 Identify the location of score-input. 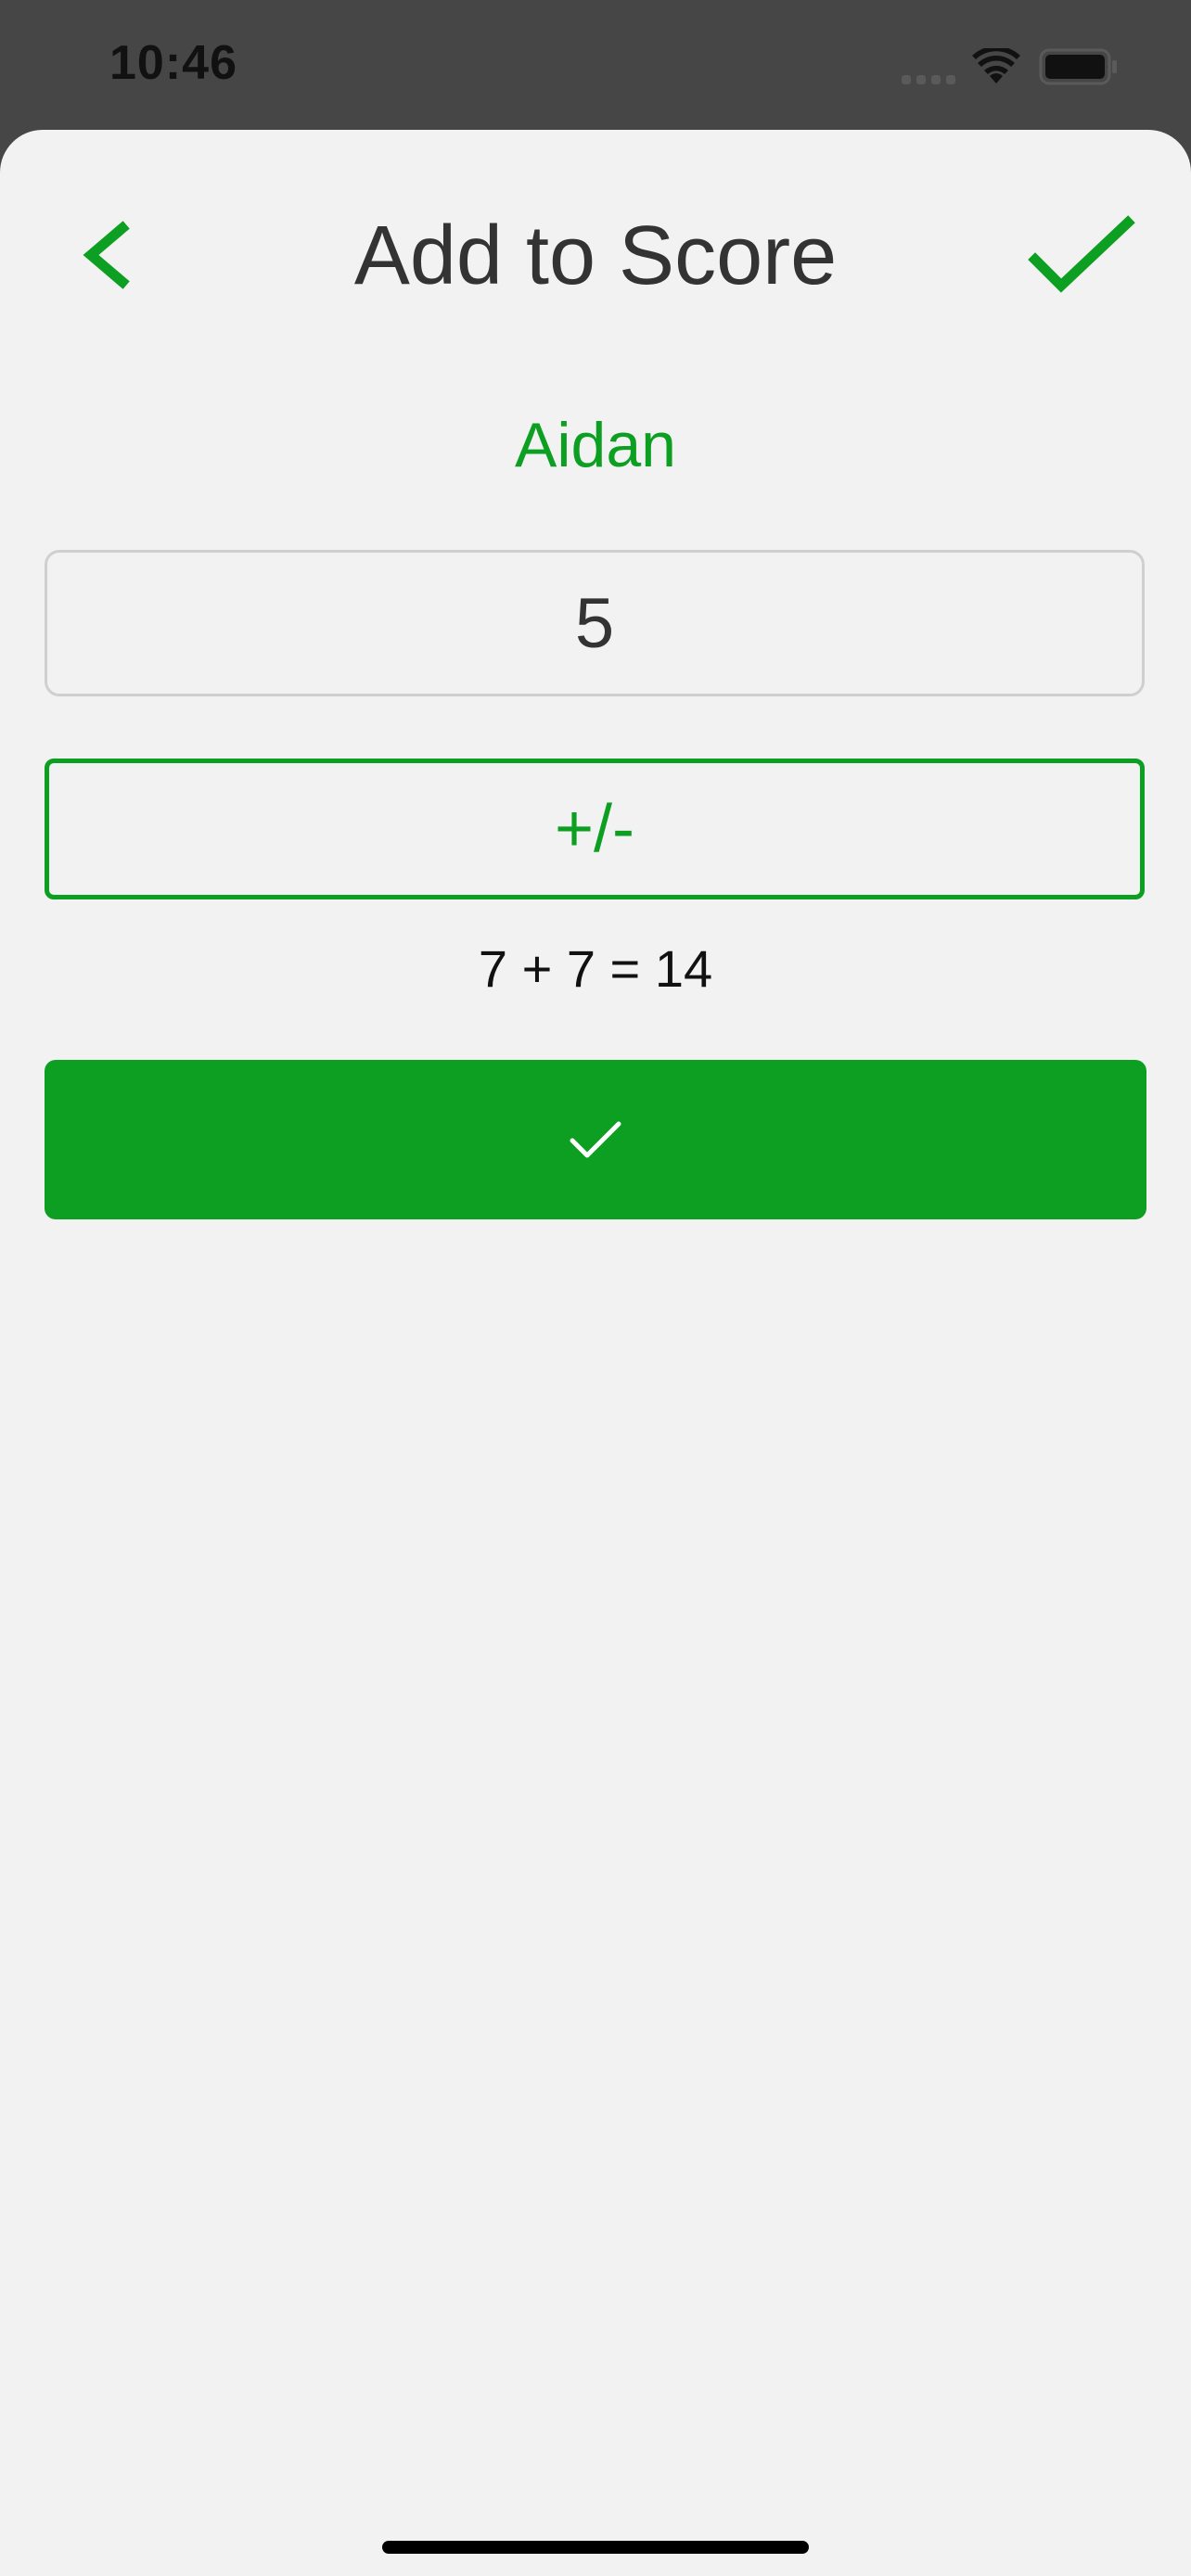
(595, 623).